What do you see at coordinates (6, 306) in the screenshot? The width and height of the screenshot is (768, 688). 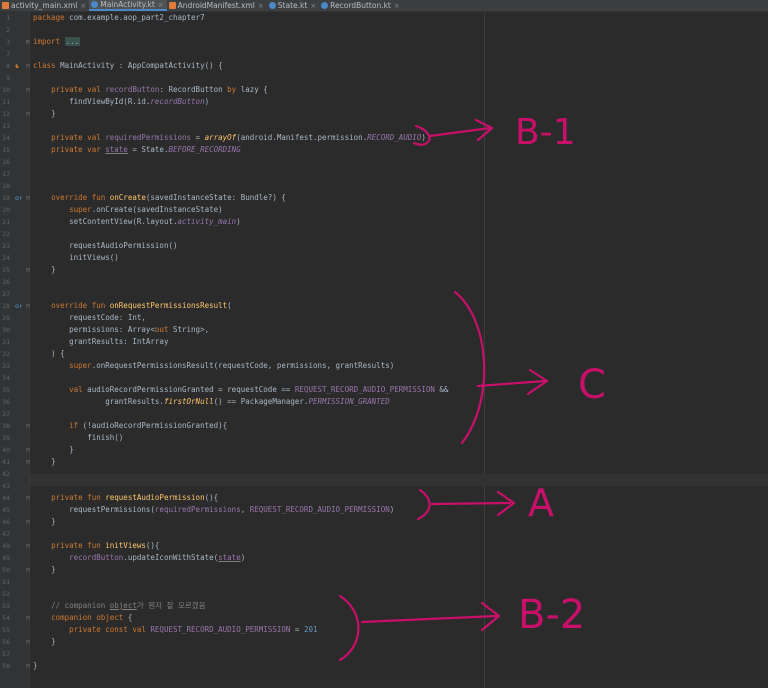 I see `line-number: 28` at bounding box center [6, 306].